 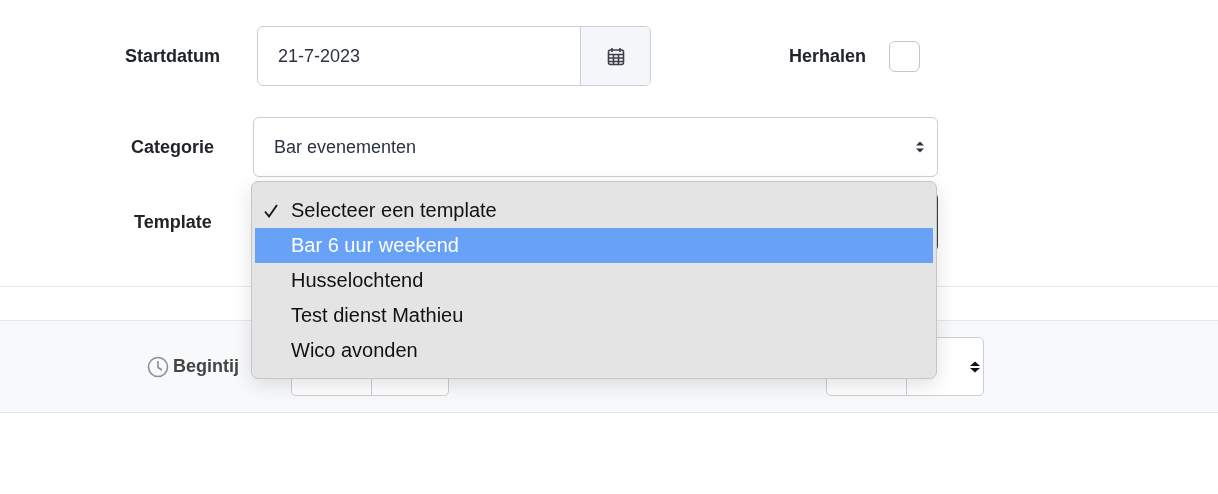 I want to click on field-label: Herhalen, so click(x=828, y=56).